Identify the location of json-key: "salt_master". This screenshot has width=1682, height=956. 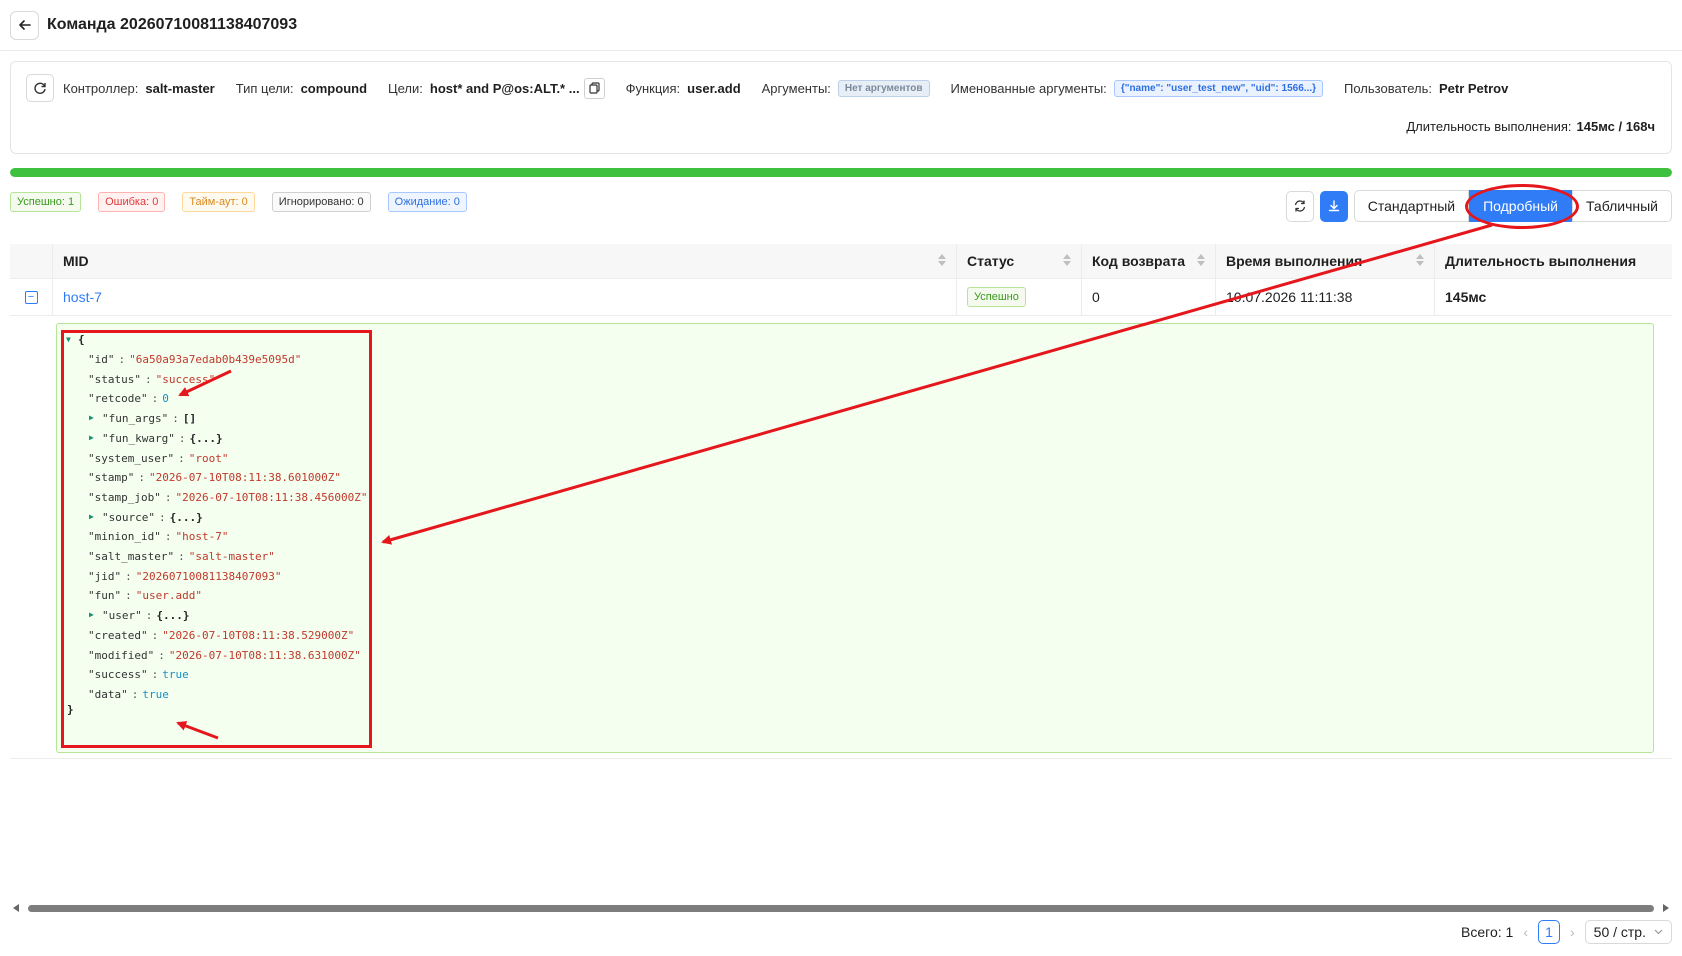
(131, 556).